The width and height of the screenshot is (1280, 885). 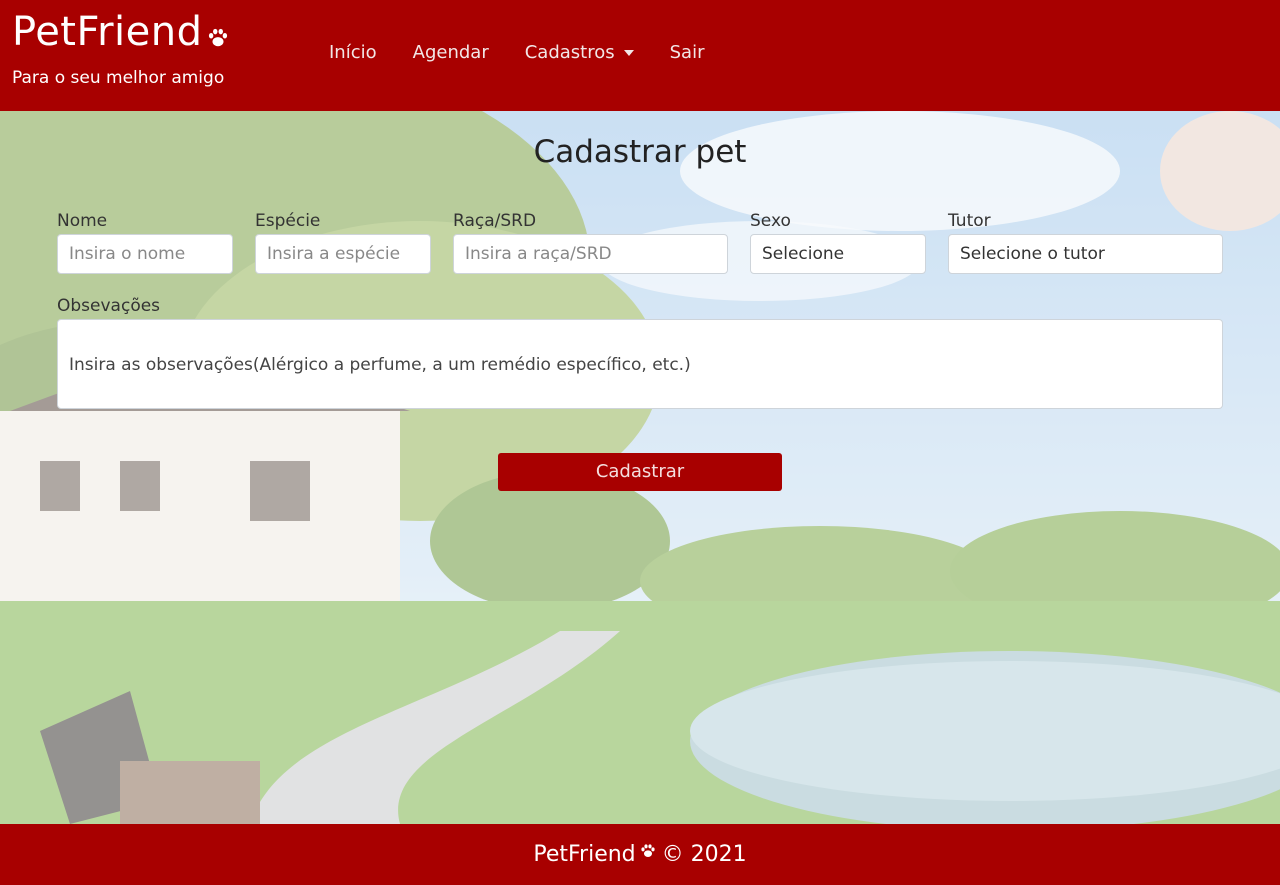 What do you see at coordinates (109, 306) in the screenshot?
I see `observacoes-label: Obsevações` at bounding box center [109, 306].